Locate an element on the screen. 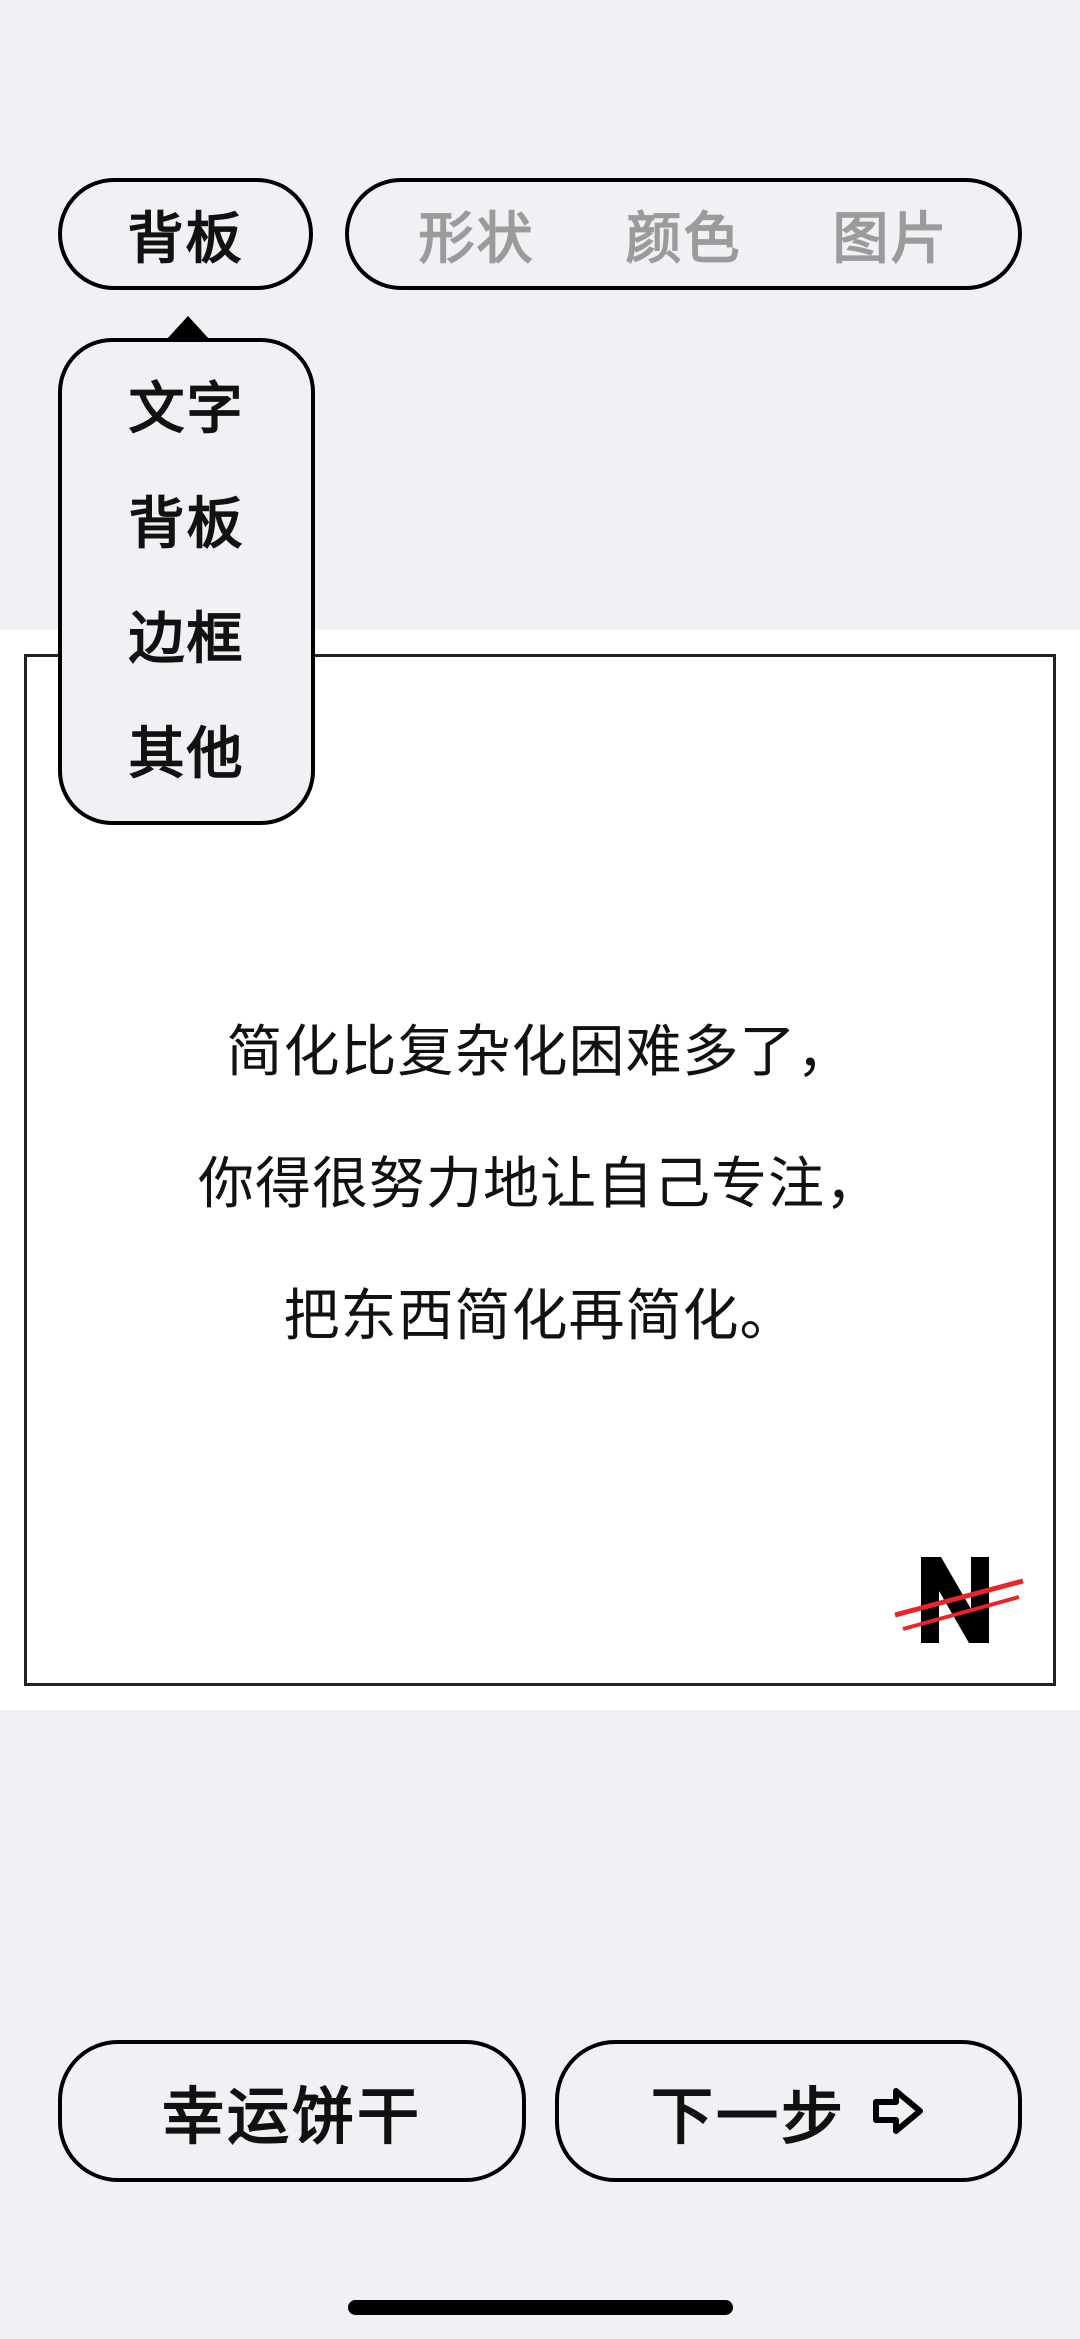  category-selector-button: 背板 is located at coordinates (185, 234).